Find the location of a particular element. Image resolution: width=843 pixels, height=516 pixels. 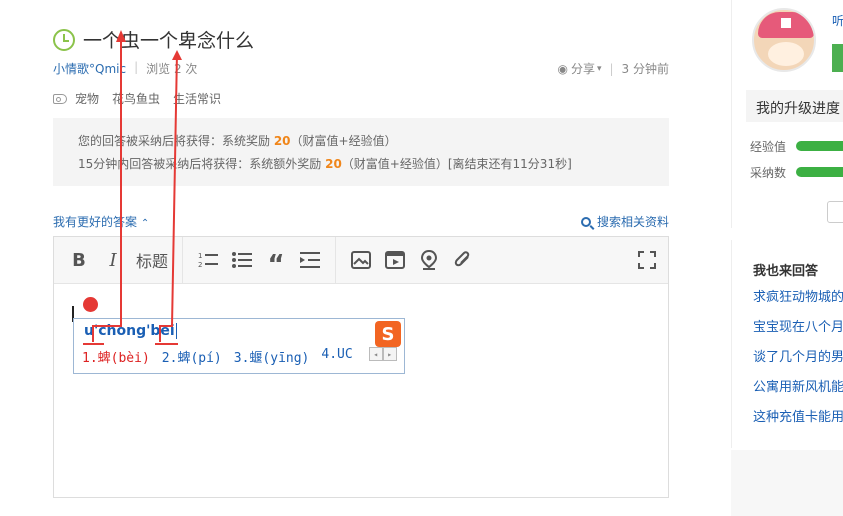

ordered-list-icon: 12 is located at coordinates (208, 260).